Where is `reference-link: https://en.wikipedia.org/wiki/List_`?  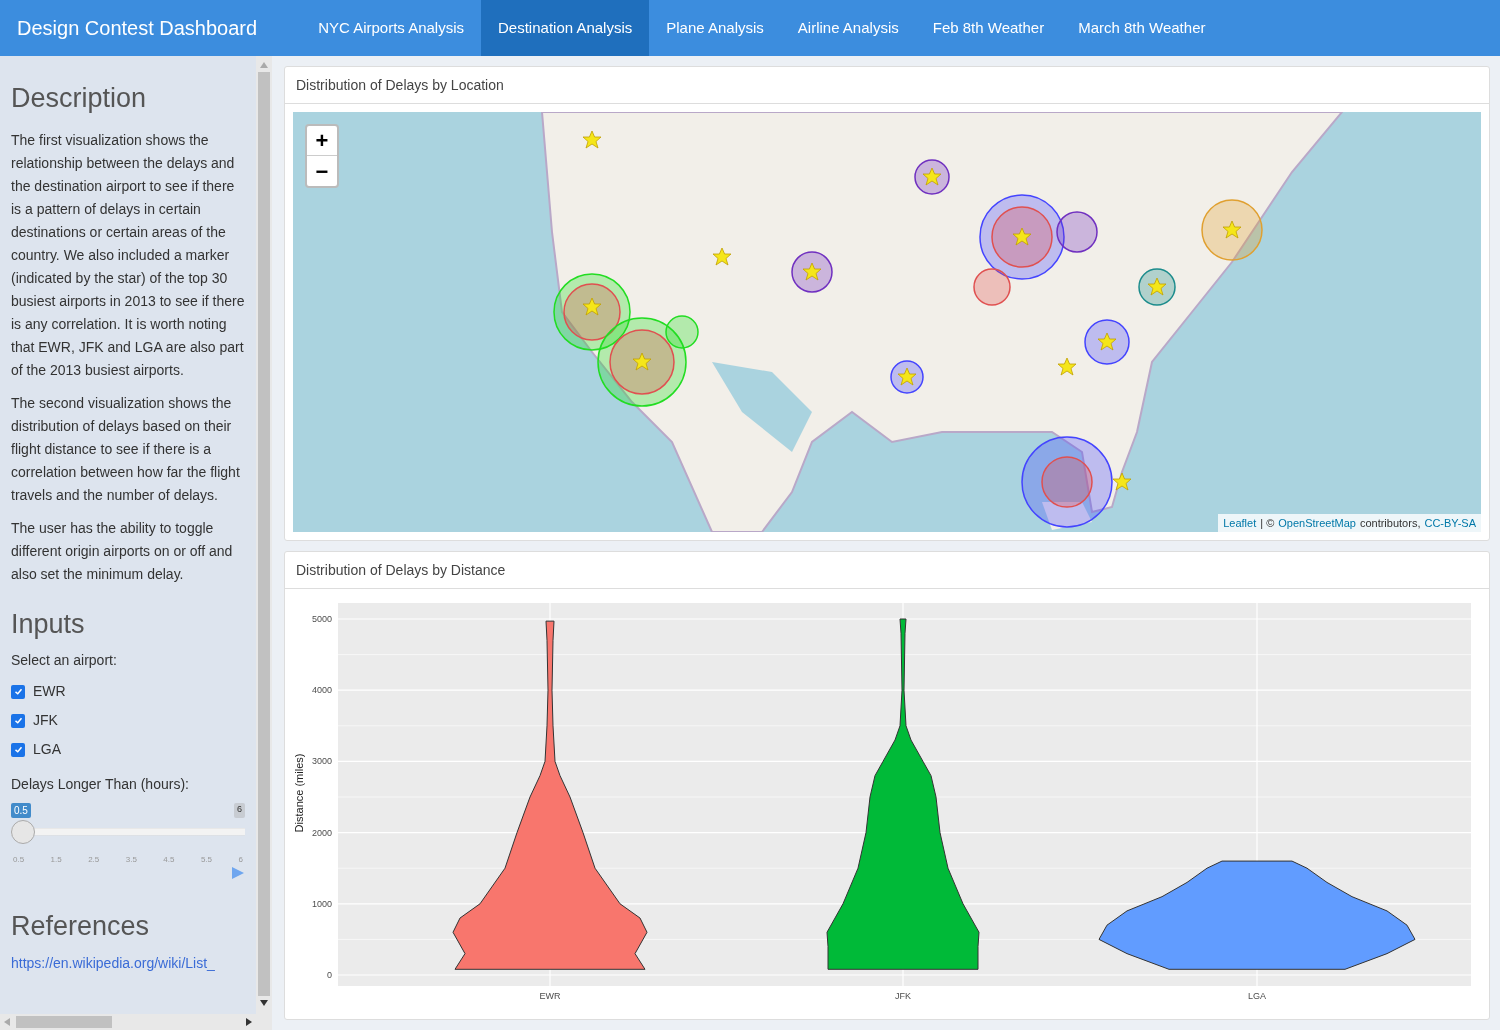 reference-link: https://en.wikipedia.org/wiki/List_ is located at coordinates (128, 963).